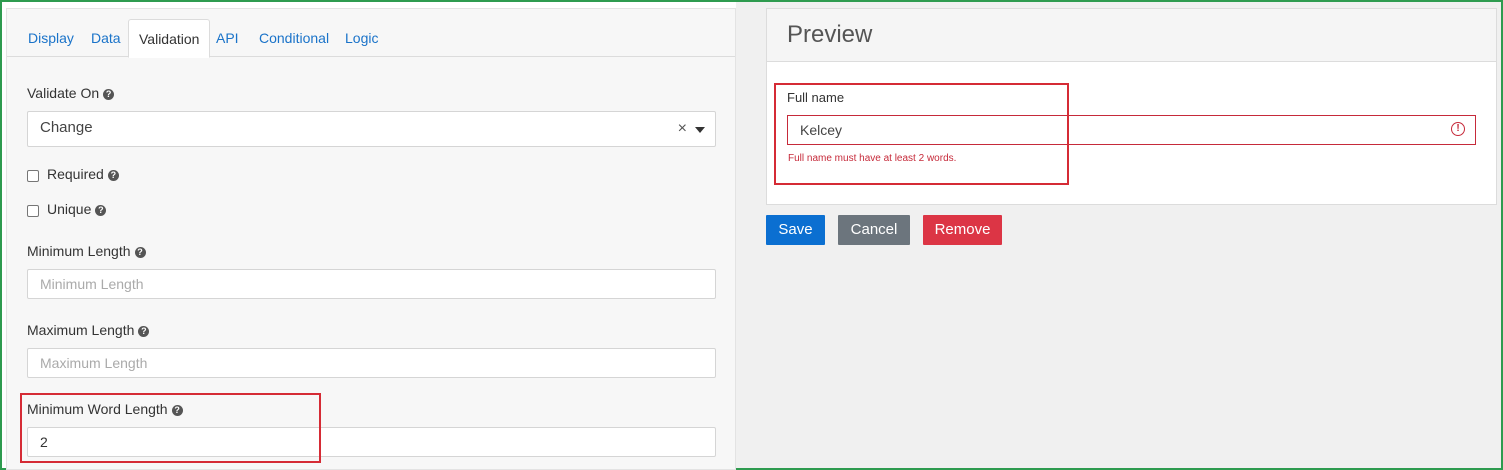 The height and width of the screenshot is (470, 1503). What do you see at coordinates (294, 38) in the screenshot?
I see `tab-conditional: Conditional` at bounding box center [294, 38].